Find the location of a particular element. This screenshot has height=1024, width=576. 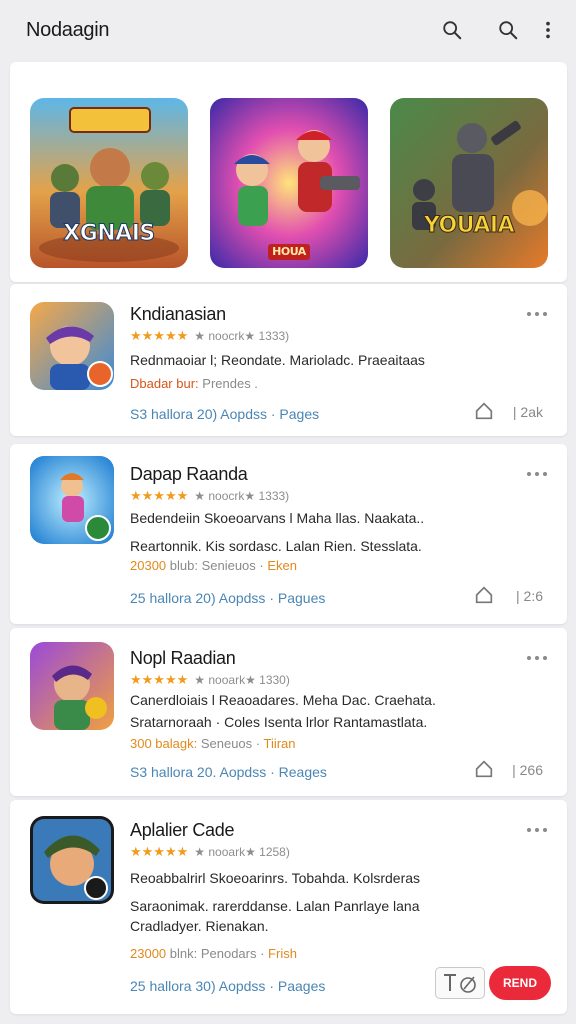

app-title: Nodaagin is located at coordinates (68, 29).